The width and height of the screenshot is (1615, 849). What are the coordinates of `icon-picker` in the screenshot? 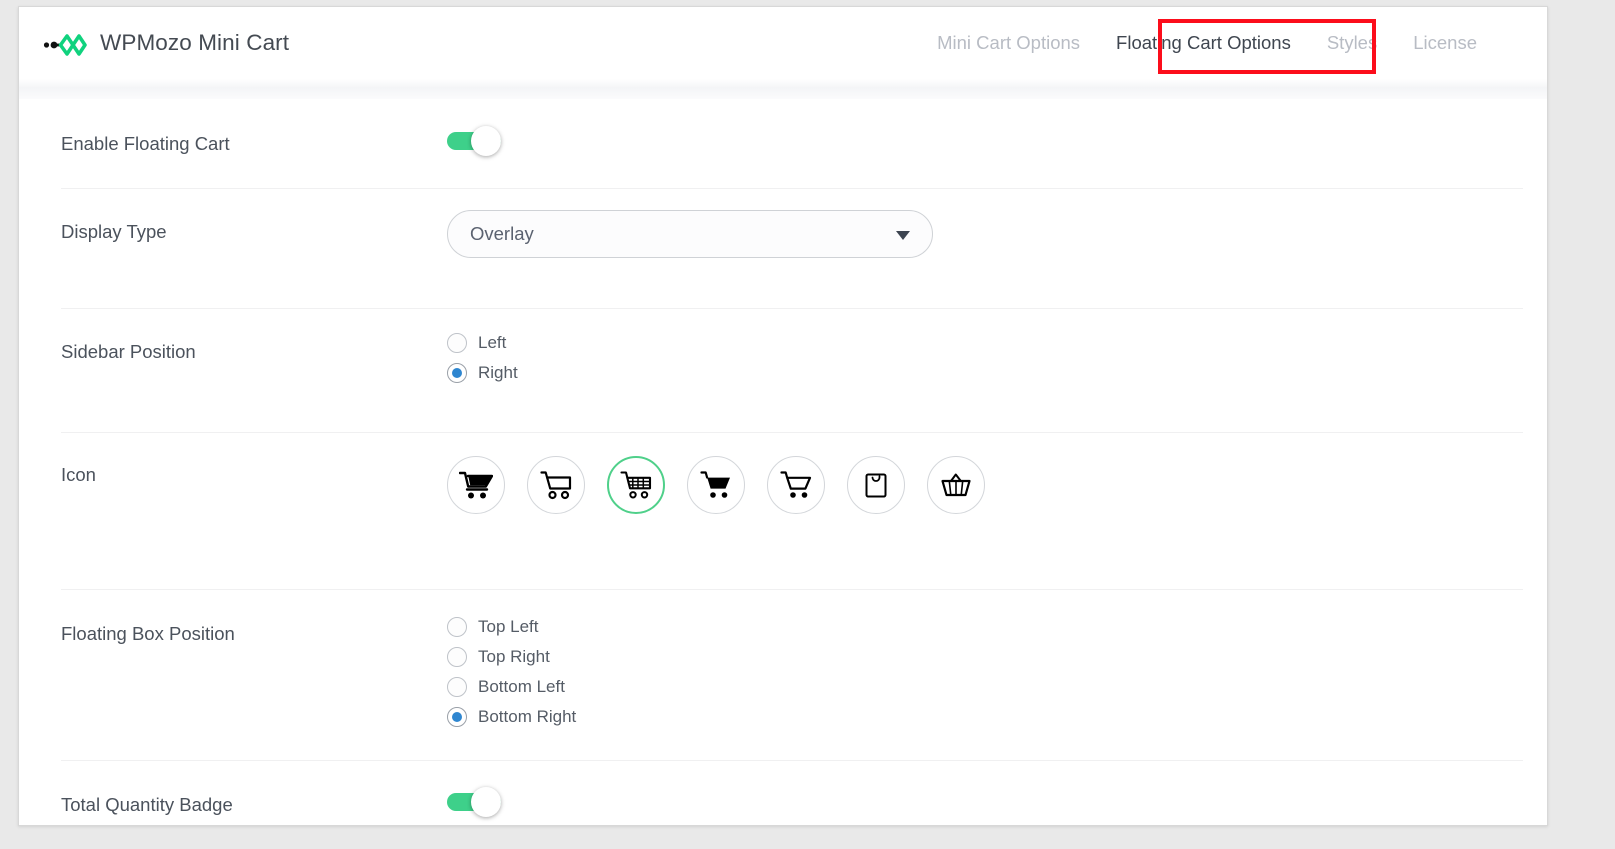 It's located at (985, 485).